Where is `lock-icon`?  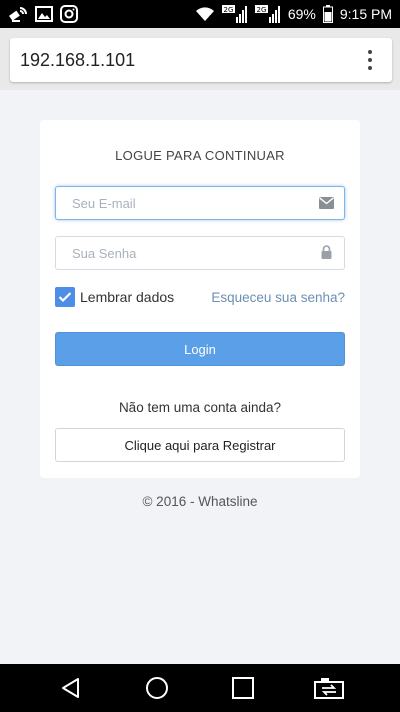 lock-icon is located at coordinates (326, 254).